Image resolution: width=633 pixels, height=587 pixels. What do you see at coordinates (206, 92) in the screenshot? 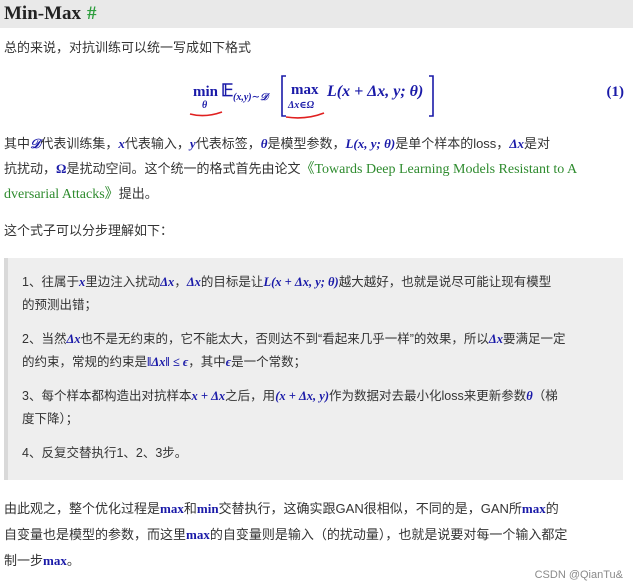
I see `min-operator: min` at bounding box center [206, 92].